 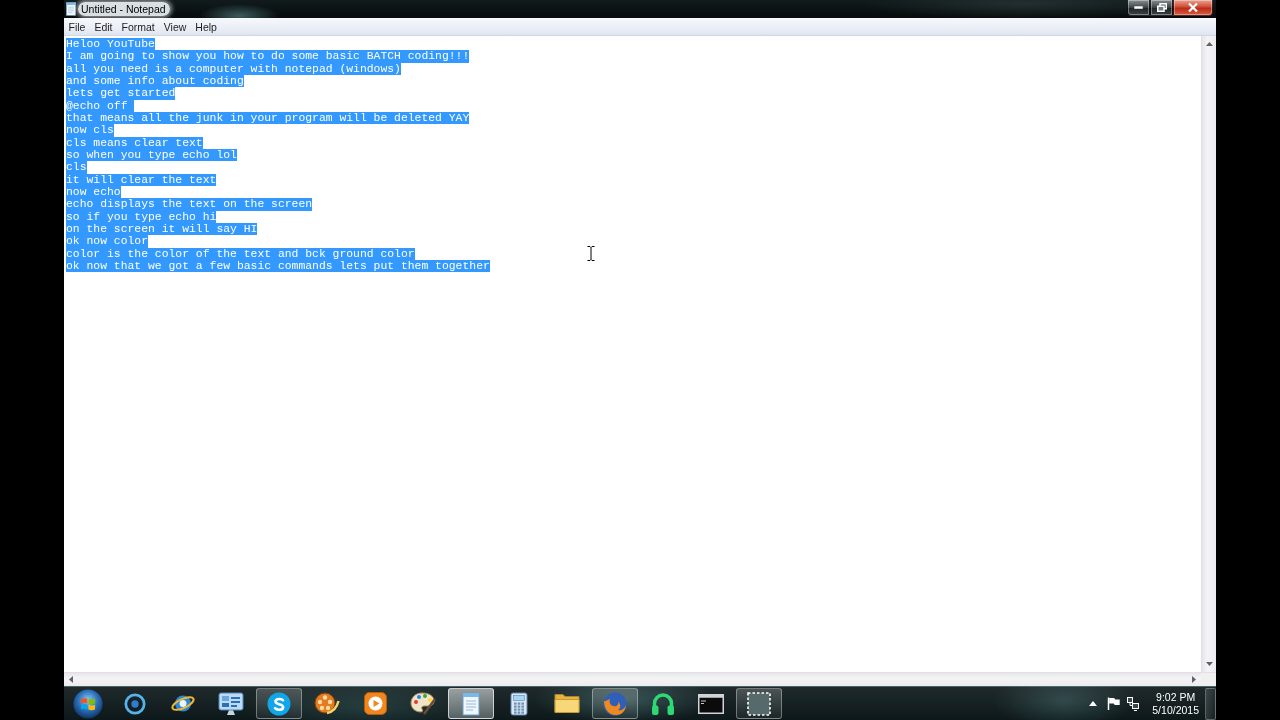 What do you see at coordinates (711, 703) in the screenshot?
I see `terminal-icon` at bounding box center [711, 703].